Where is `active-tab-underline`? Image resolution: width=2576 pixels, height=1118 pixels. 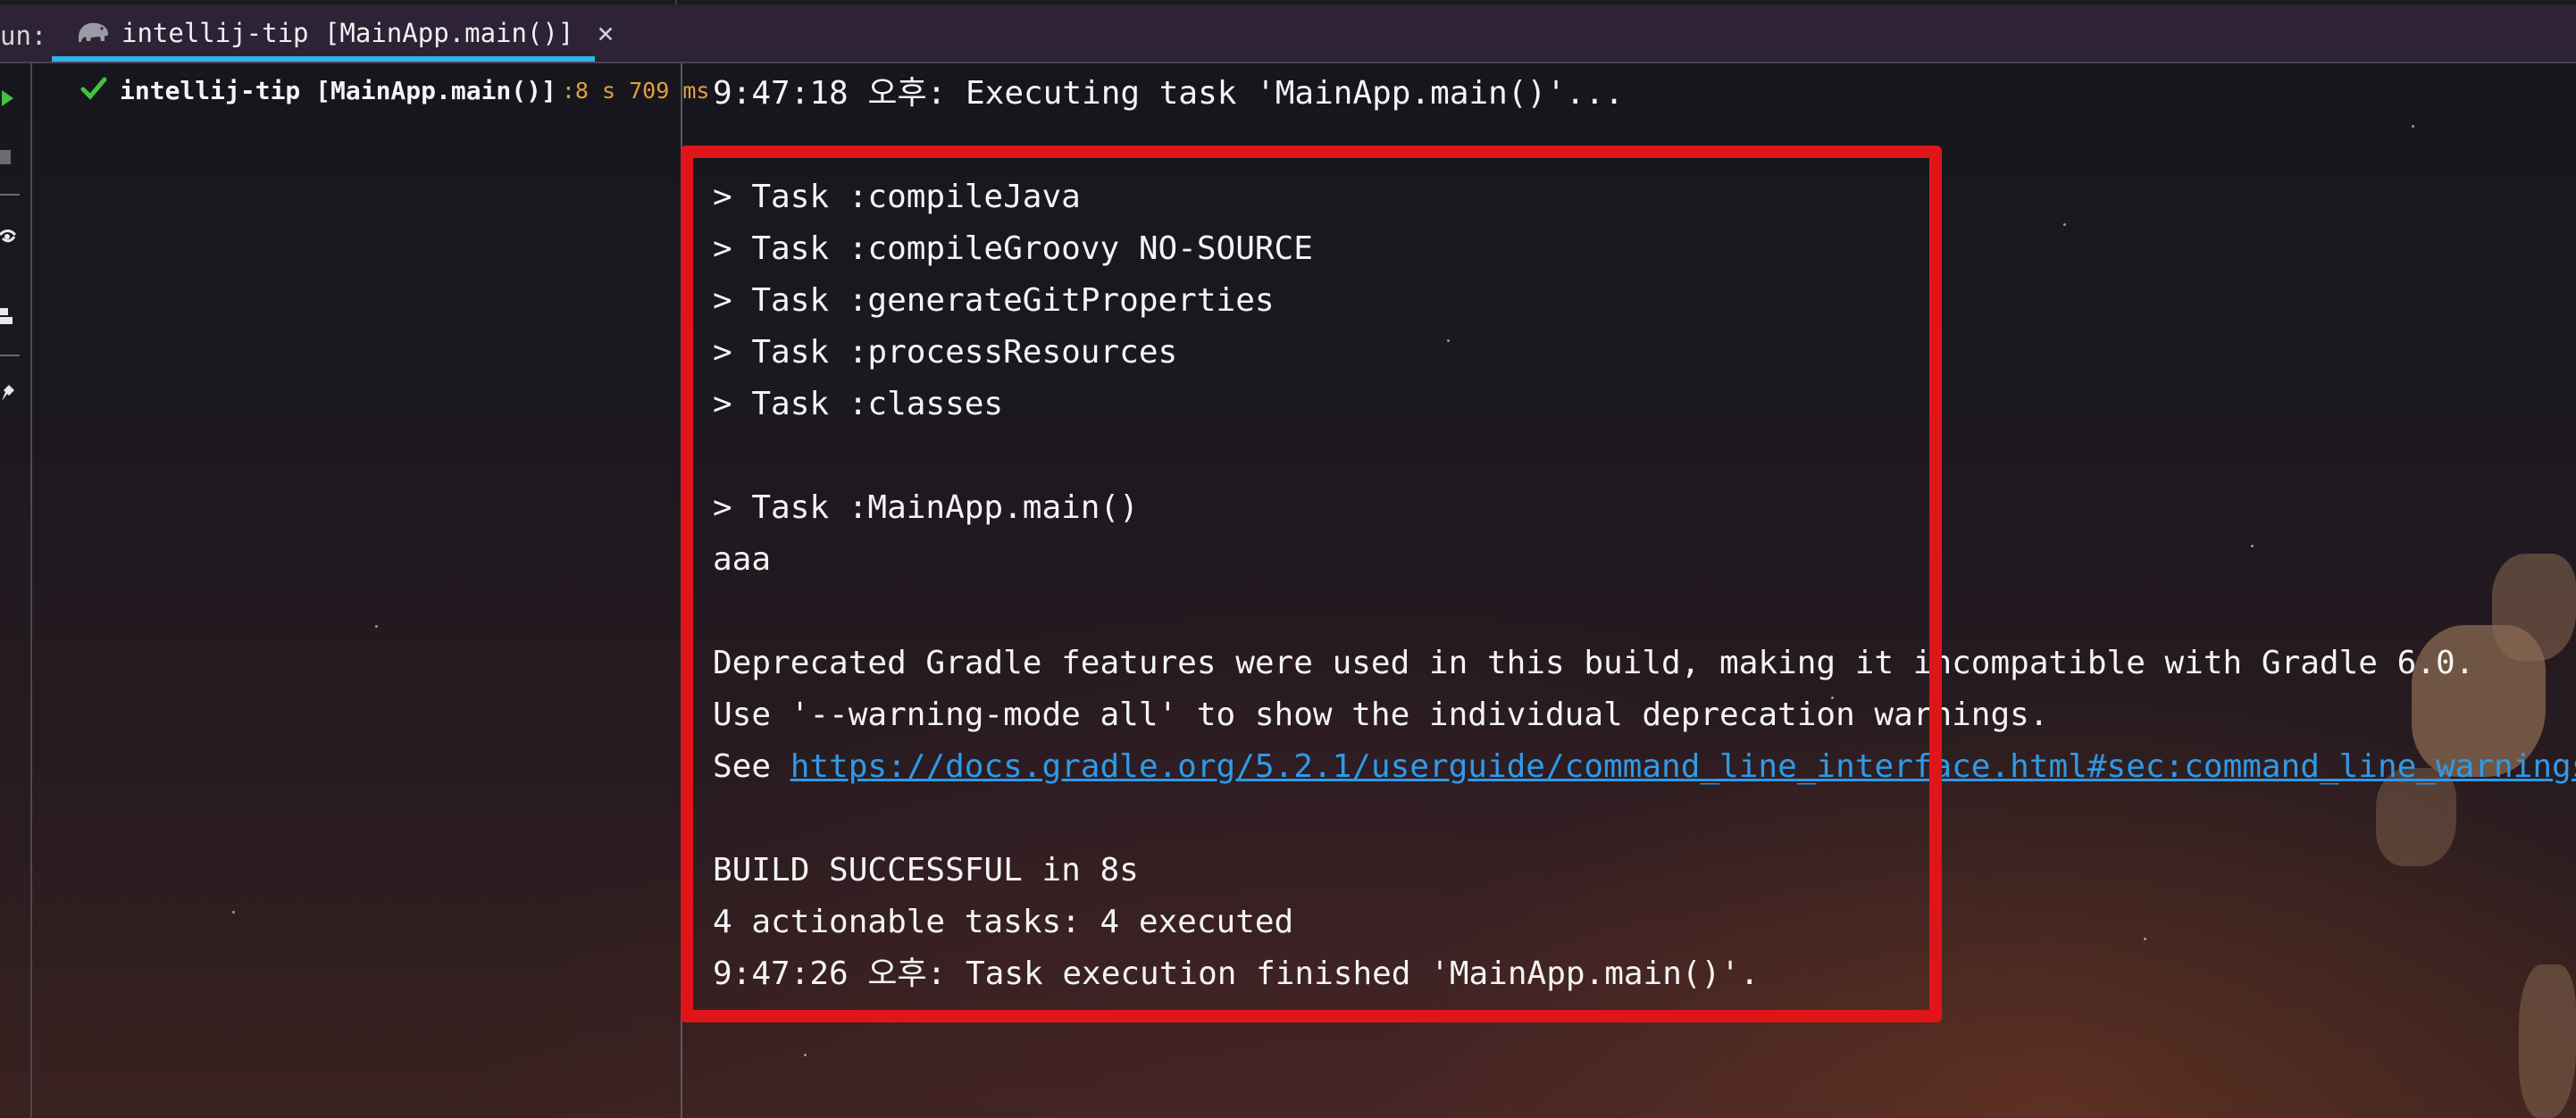 active-tab-underline is located at coordinates (324, 59).